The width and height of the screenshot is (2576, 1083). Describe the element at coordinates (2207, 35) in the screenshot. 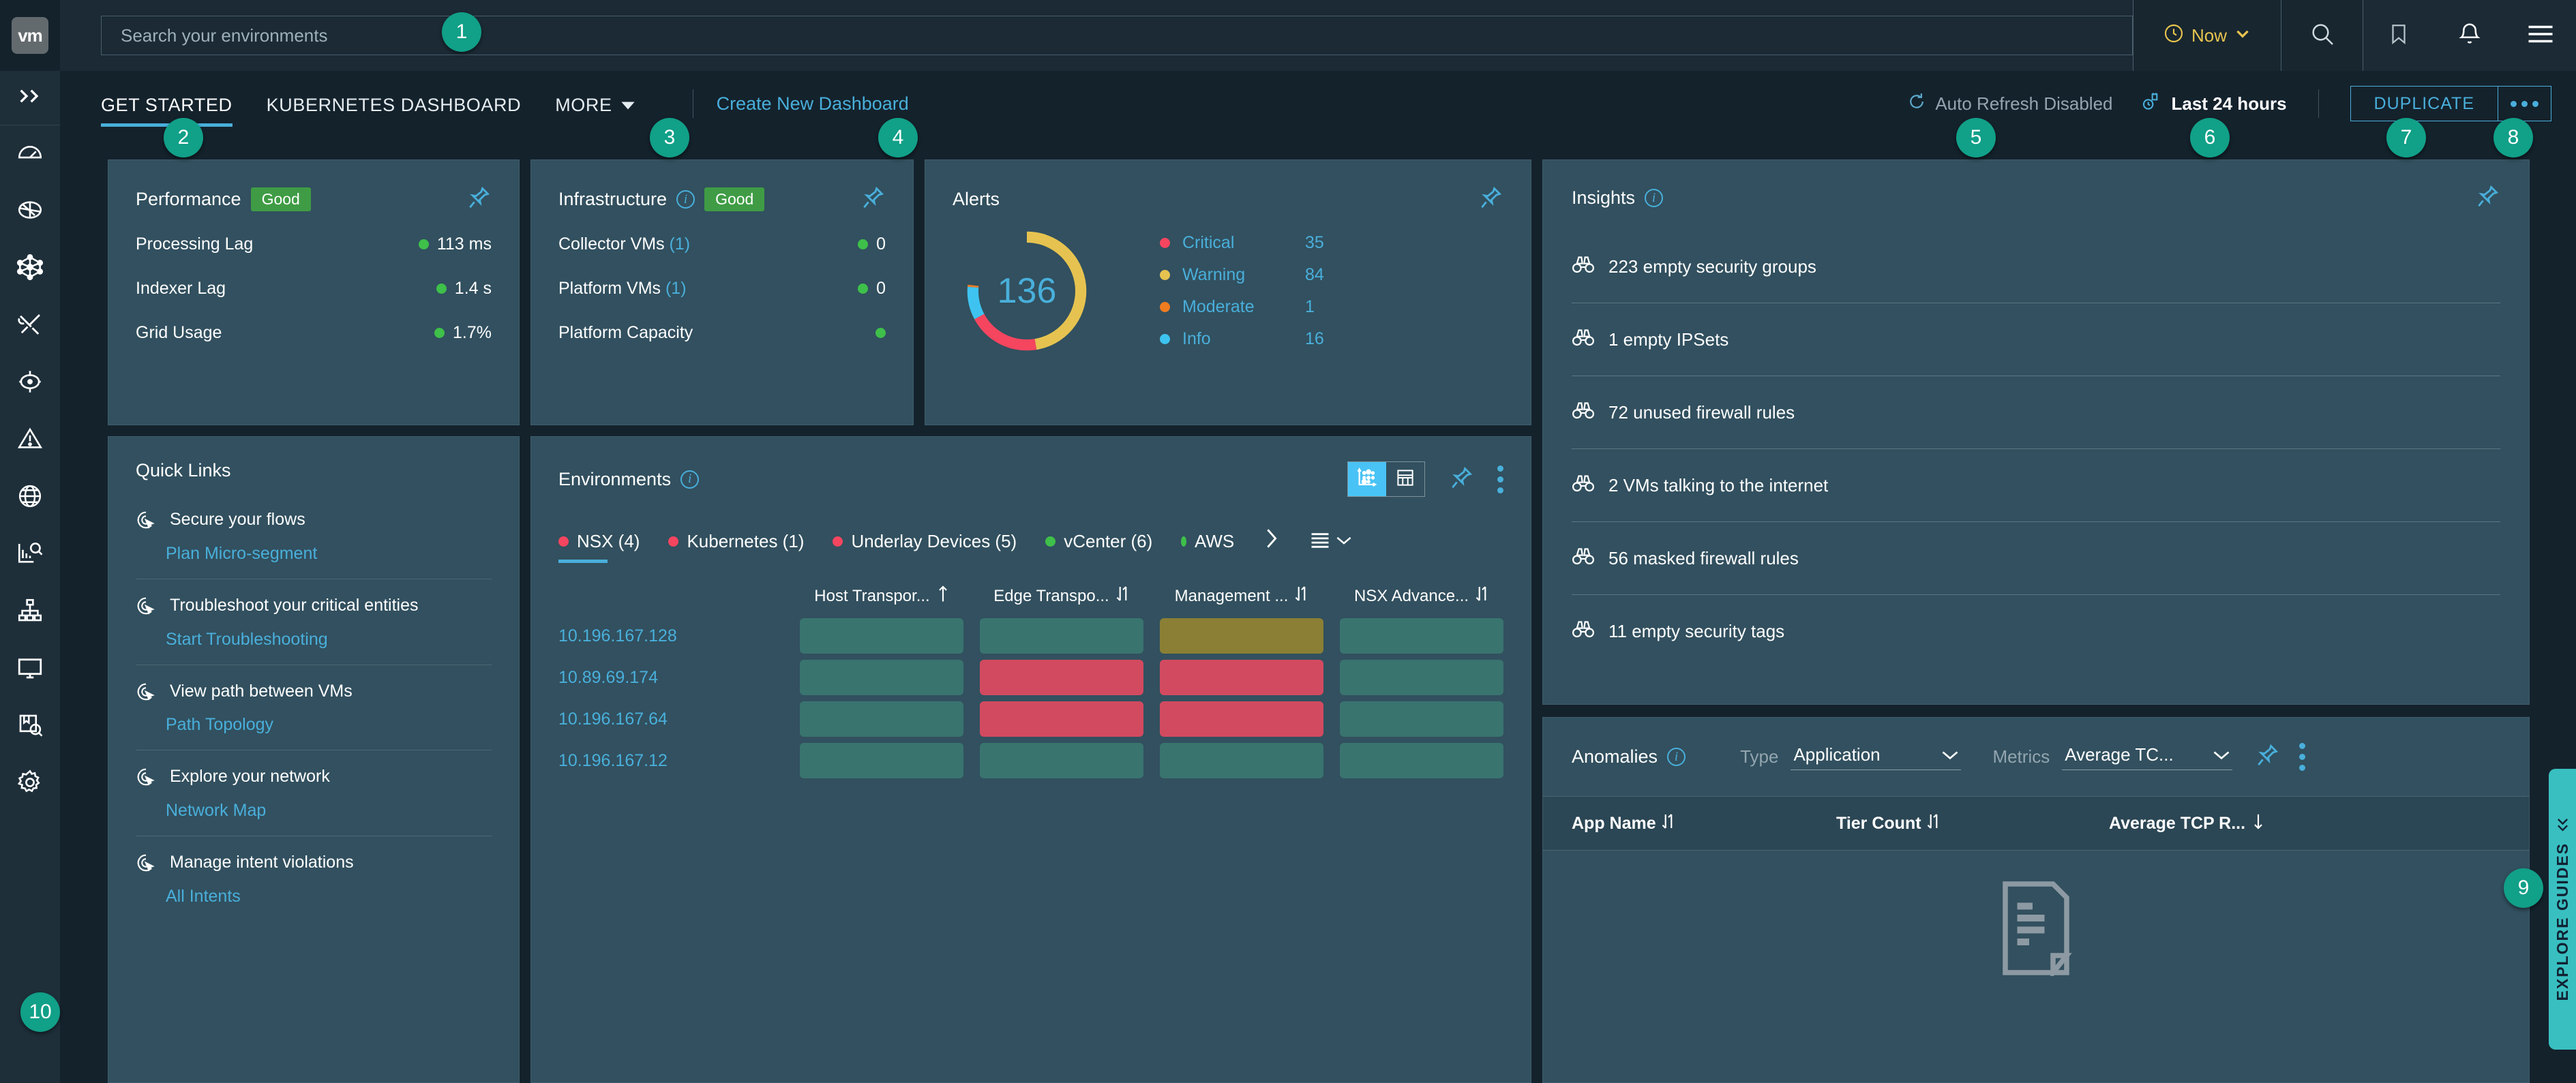

I see `time-now-selector: Now` at that location.